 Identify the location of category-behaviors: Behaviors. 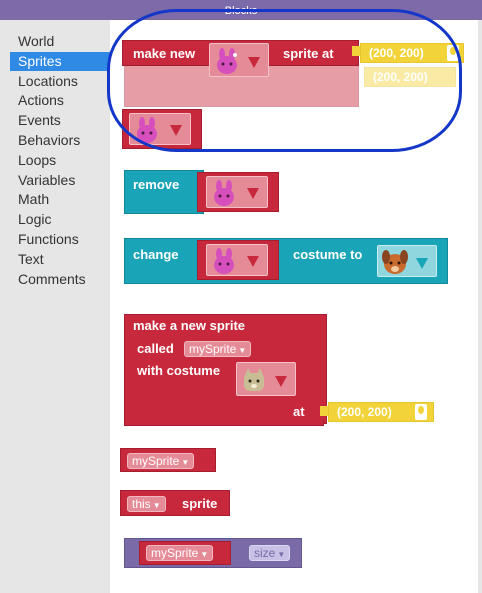
(60, 140).